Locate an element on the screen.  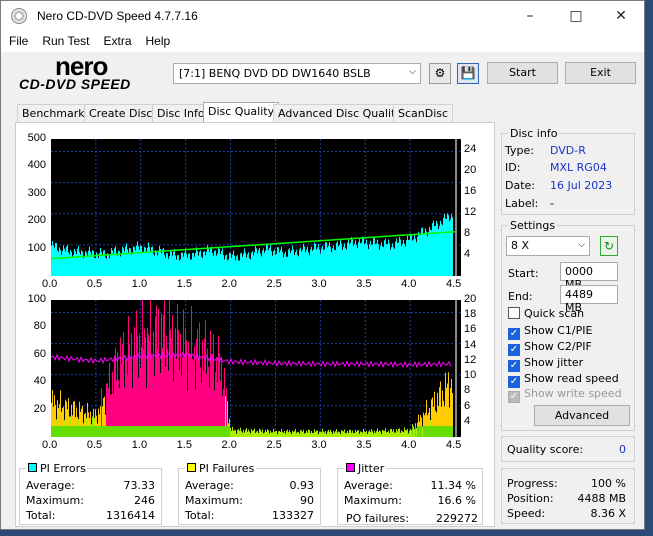
save-button: 💾 is located at coordinates (468, 73).